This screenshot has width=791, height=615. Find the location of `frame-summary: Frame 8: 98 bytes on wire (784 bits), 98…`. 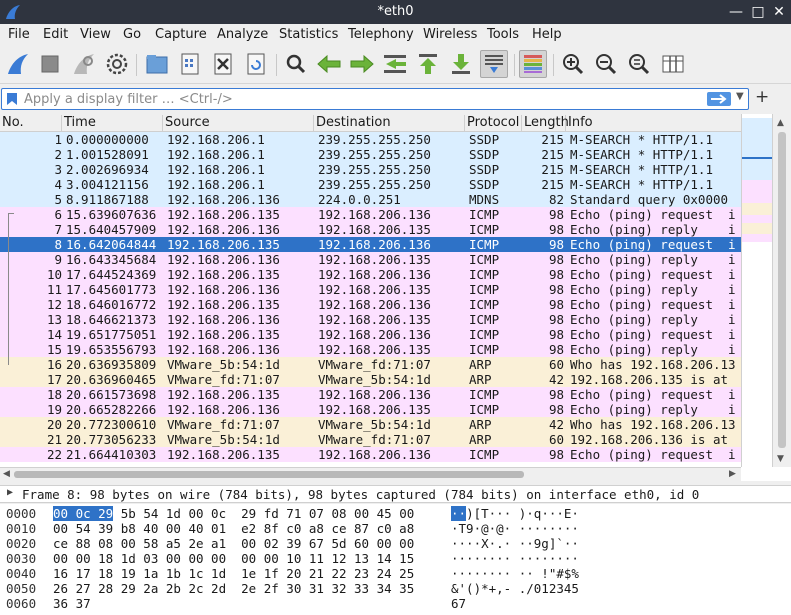

frame-summary: Frame 8: 98 bytes on wire (784 bits), 98… is located at coordinates (360, 494).